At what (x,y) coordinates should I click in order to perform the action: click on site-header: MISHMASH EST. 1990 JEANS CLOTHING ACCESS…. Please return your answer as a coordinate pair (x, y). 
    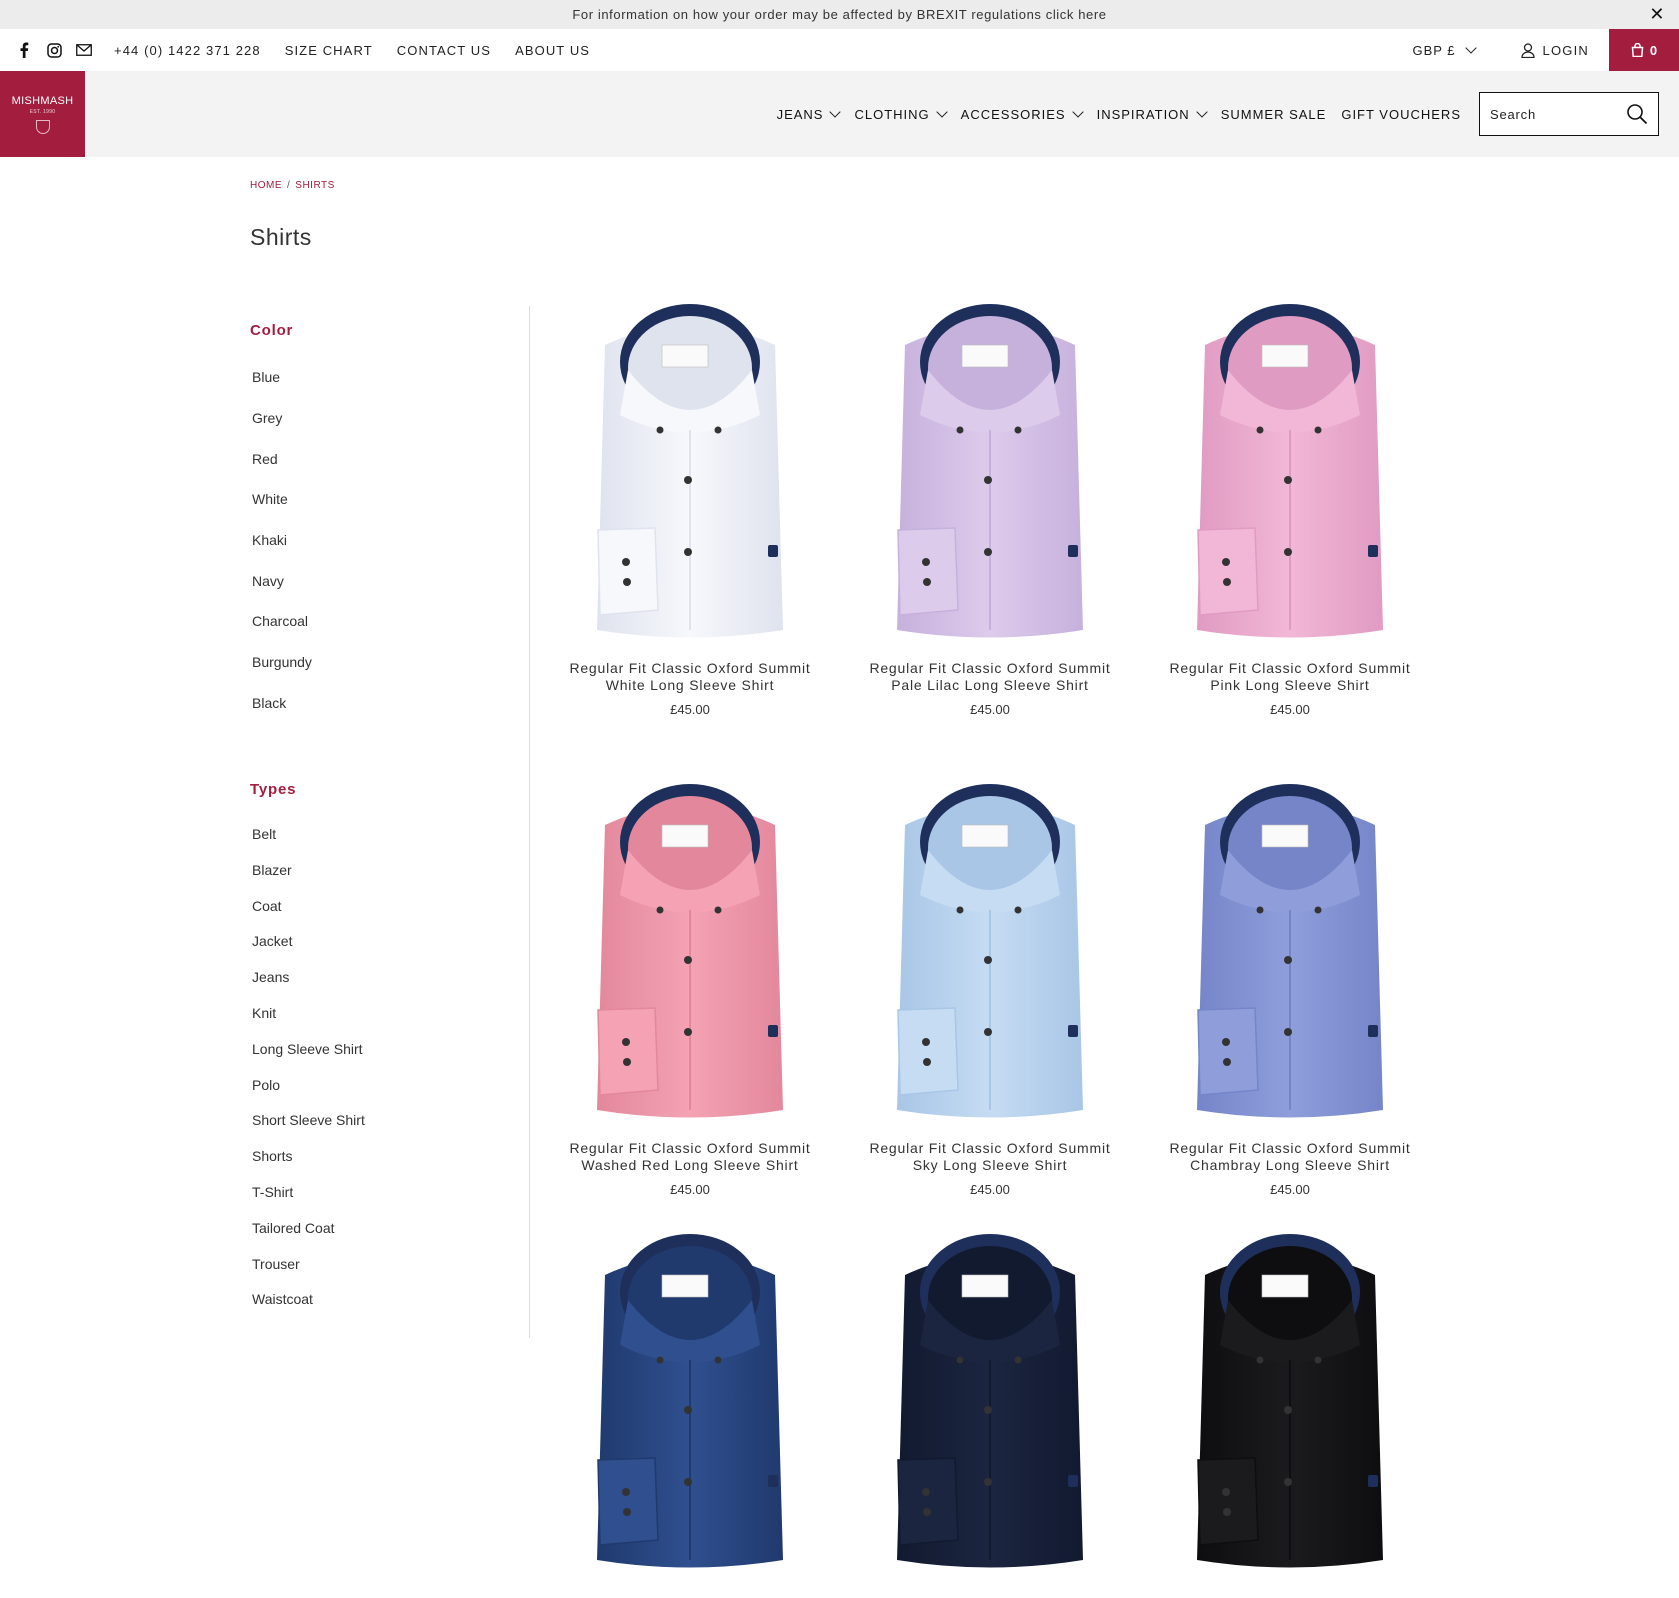
    Looking at the image, I should click on (839, 114).